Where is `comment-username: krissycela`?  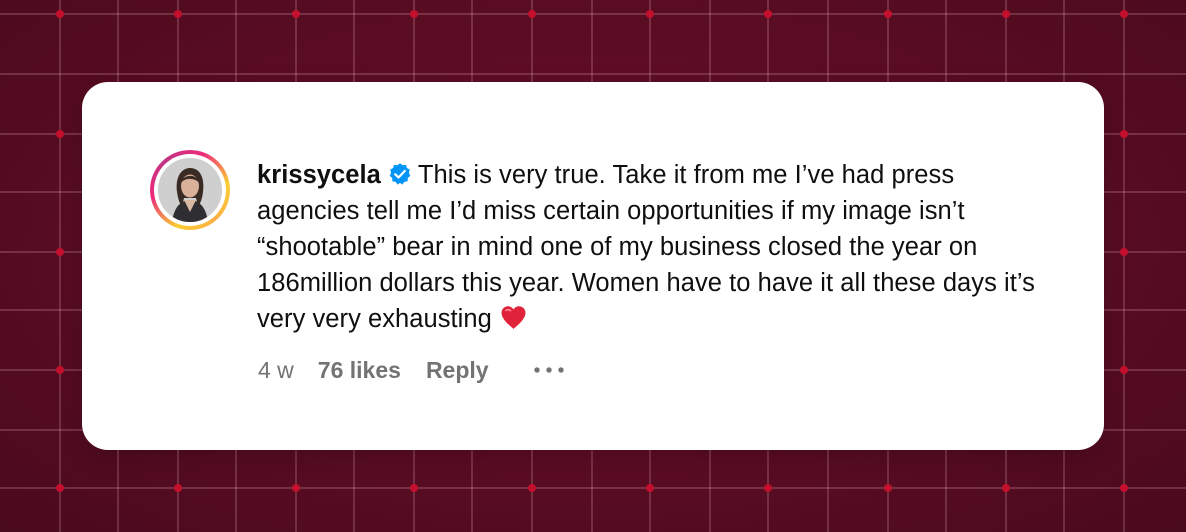 comment-username: krissycela is located at coordinates (319, 175).